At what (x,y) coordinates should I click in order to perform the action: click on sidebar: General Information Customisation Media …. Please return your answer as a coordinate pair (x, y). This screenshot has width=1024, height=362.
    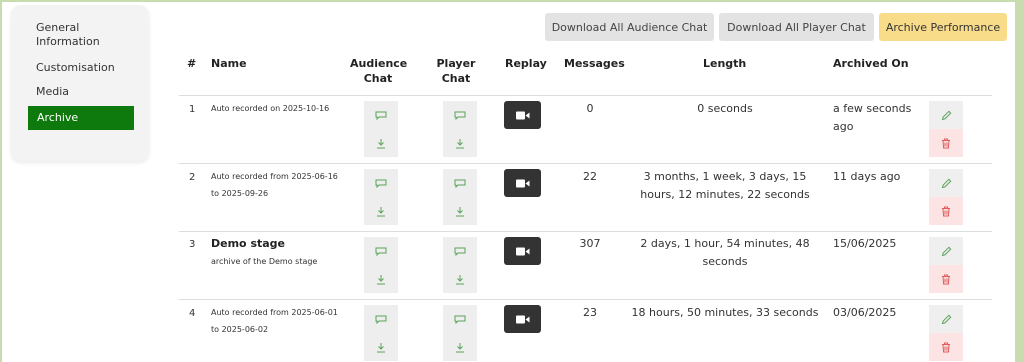
    Looking at the image, I should click on (80, 83).